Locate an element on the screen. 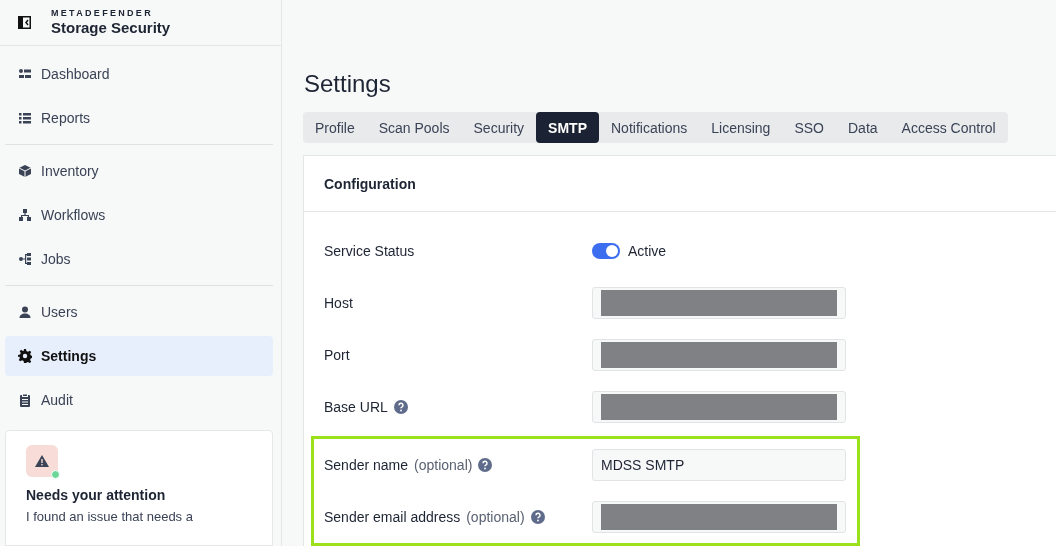 The image size is (1056, 546). sidebar-item: Audit is located at coordinates (139, 400).